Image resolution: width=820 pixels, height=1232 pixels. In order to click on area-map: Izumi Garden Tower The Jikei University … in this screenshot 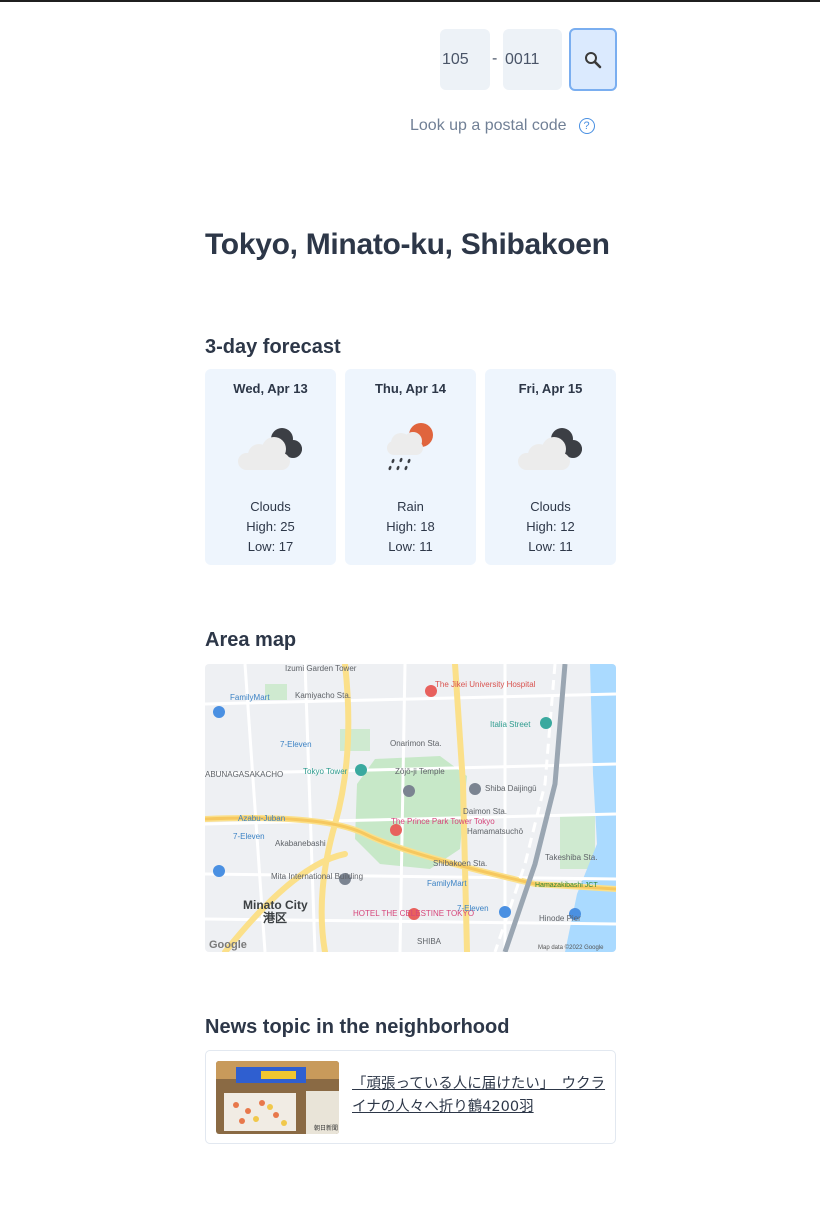, I will do `click(410, 808)`.